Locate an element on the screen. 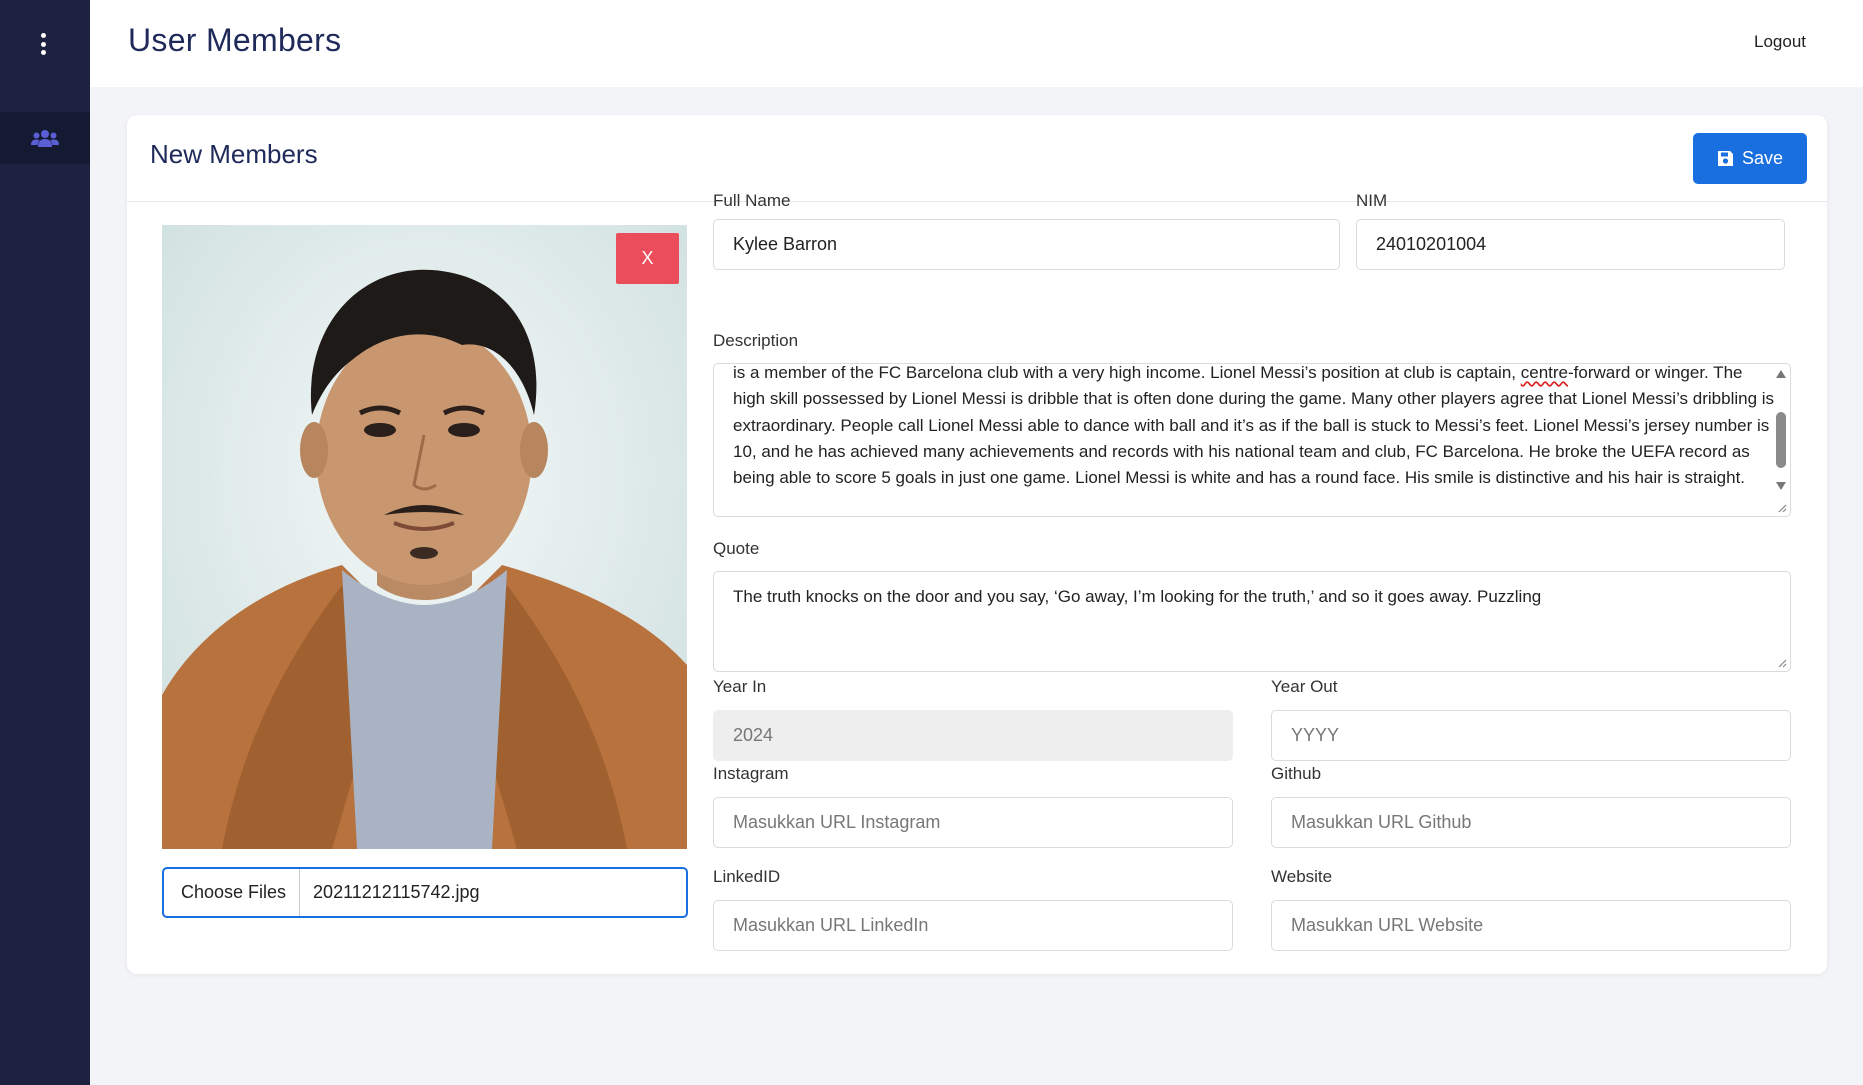 This screenshot has height=1085, width=1863. year-out-label: Year Out is located at coordinates (1304, 686).